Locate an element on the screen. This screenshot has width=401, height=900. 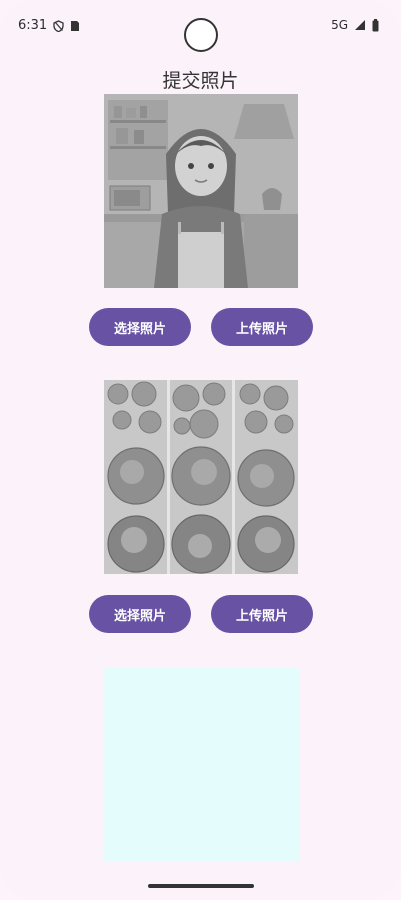
status-bar: 6:31 5G is located at coordinates (200, 26).